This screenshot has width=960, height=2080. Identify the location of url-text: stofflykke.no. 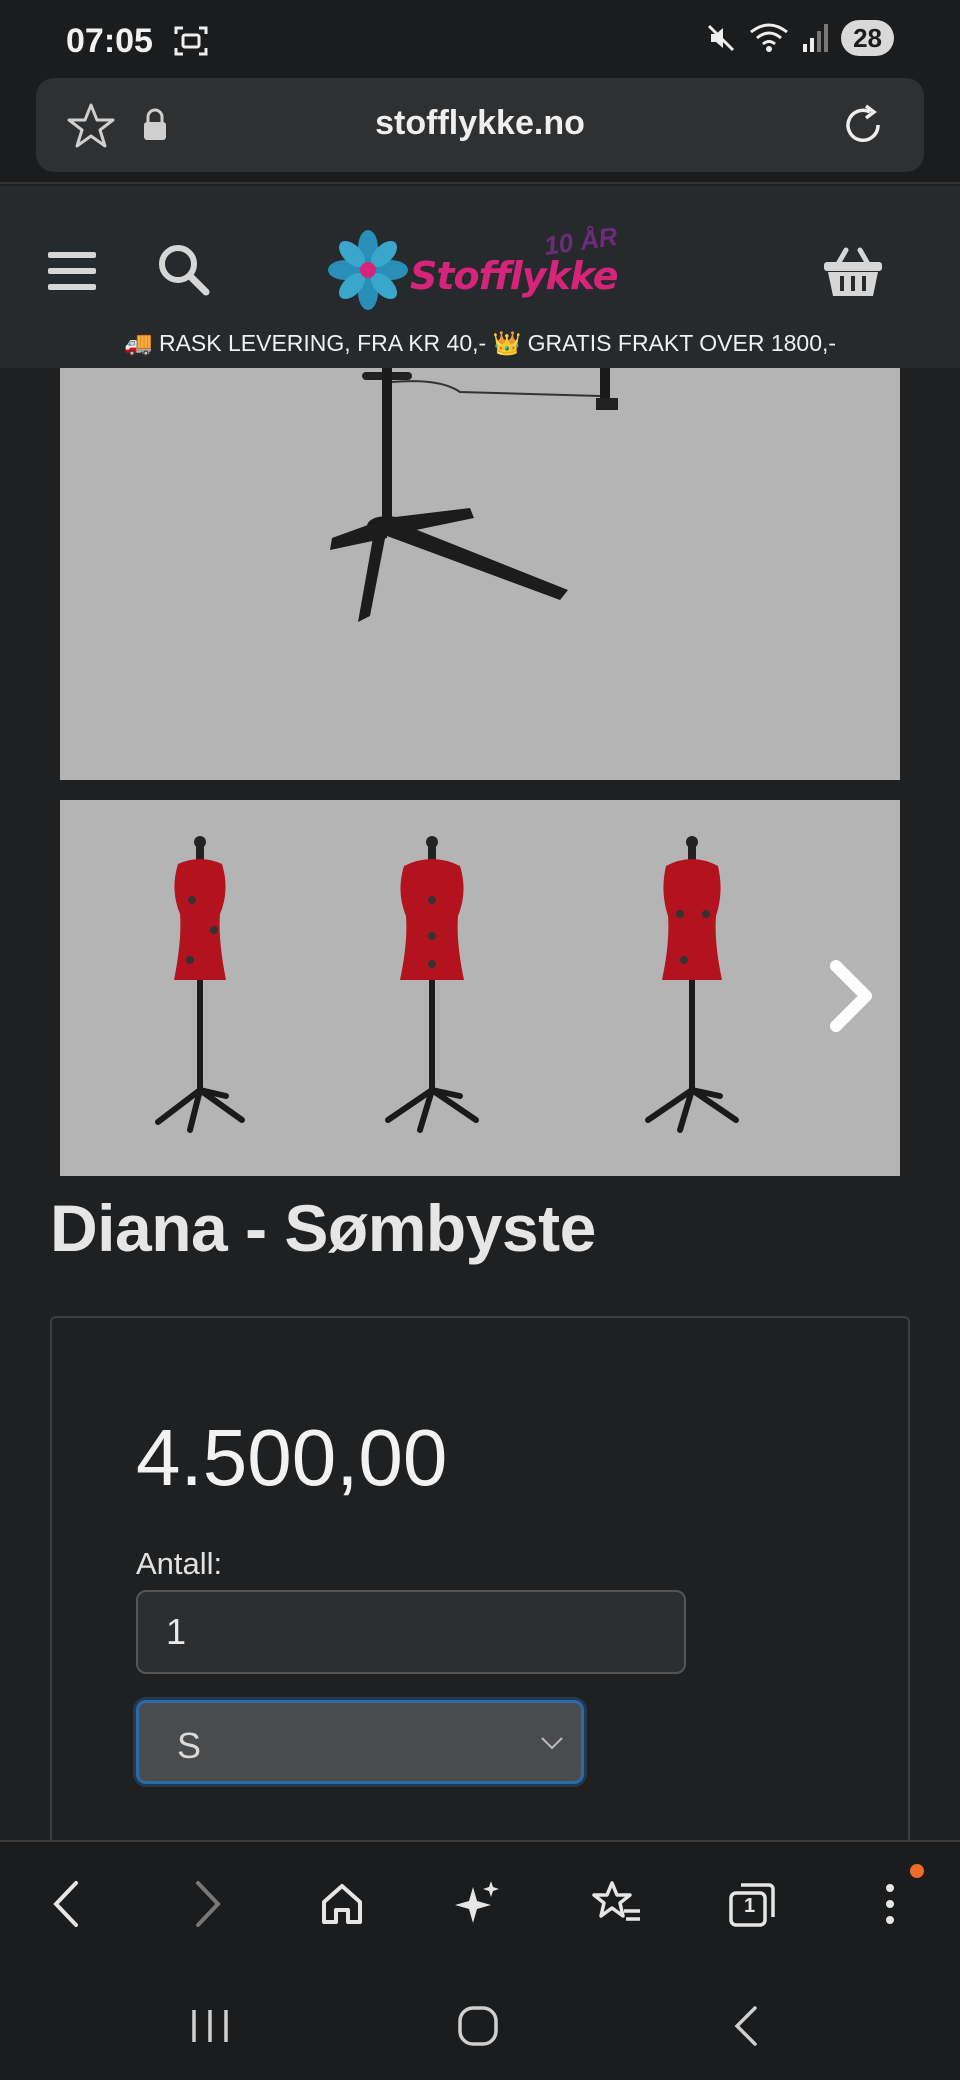
(480, 123).